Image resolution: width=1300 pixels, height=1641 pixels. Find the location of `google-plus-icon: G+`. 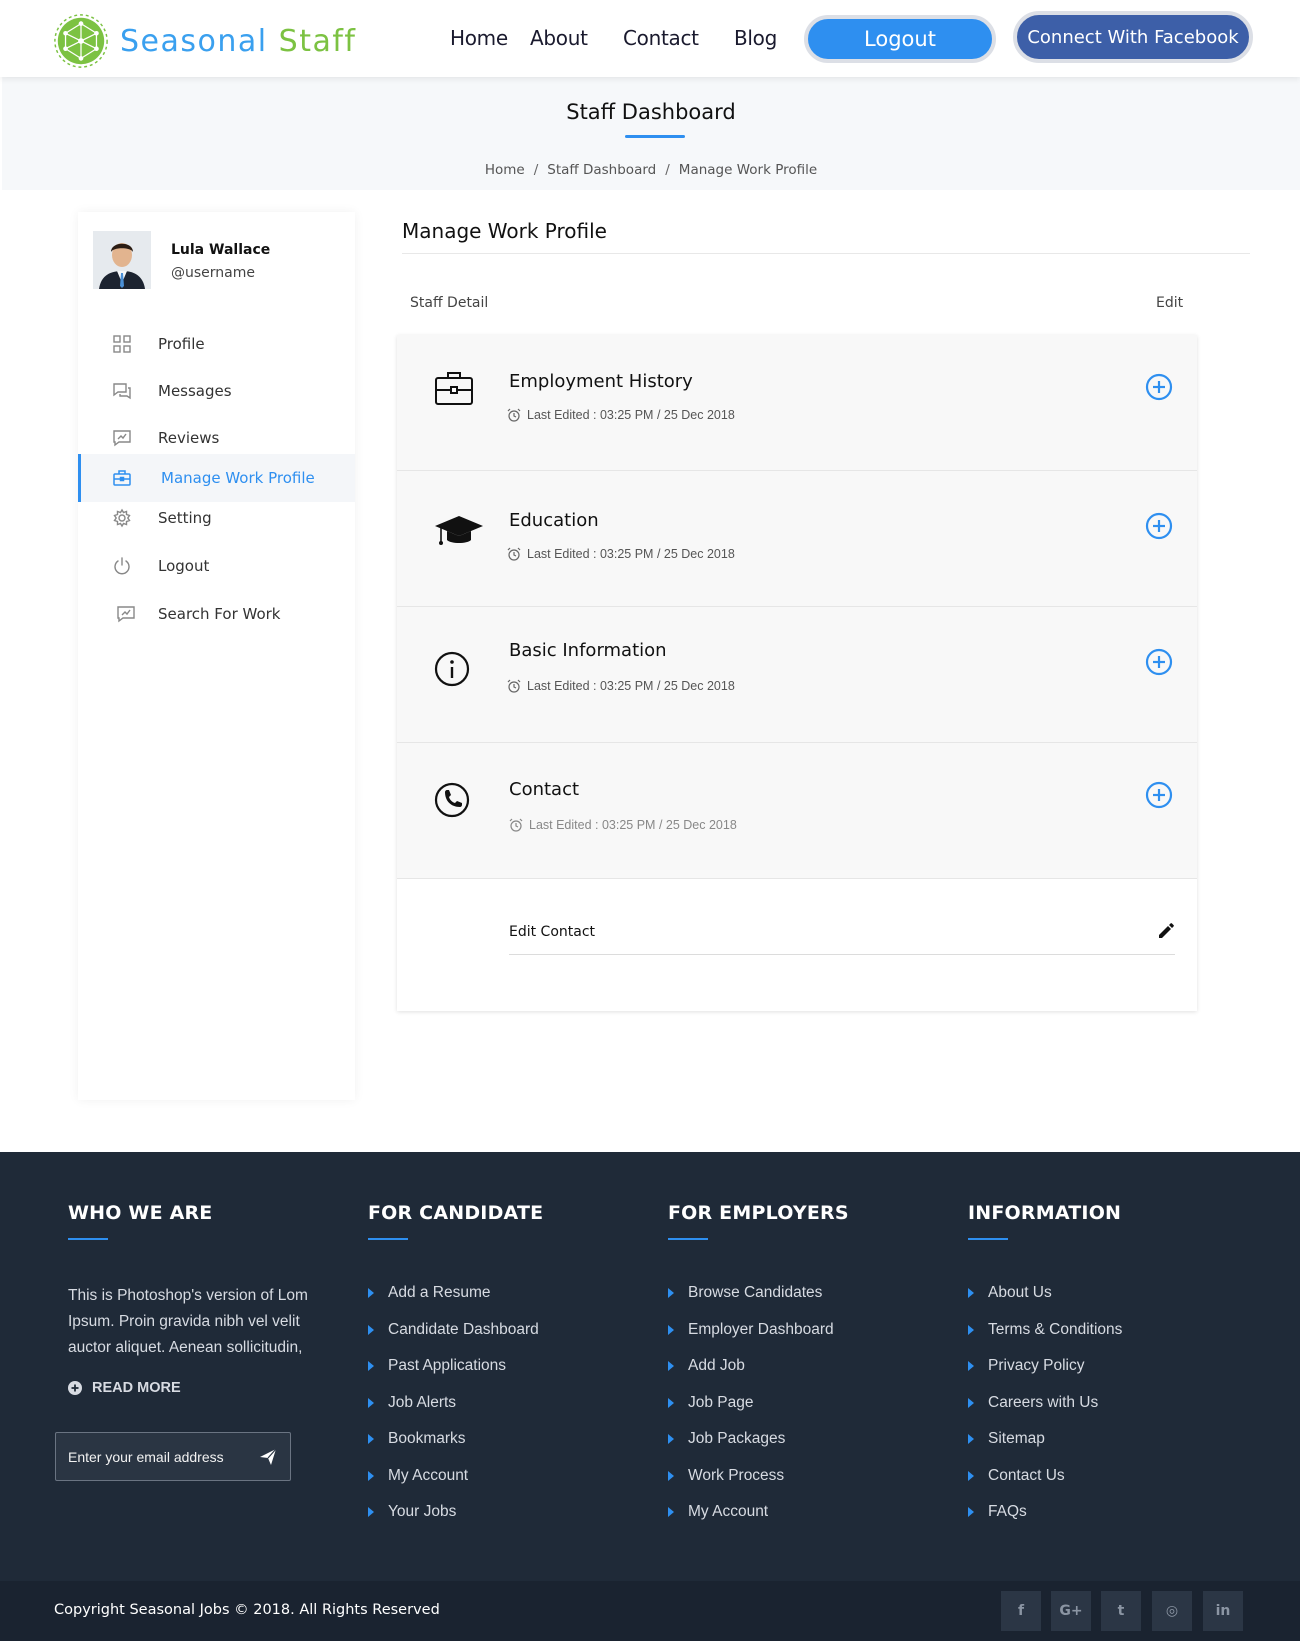

google-plus-icon: G+ is located at coordinates (1071, 1611).